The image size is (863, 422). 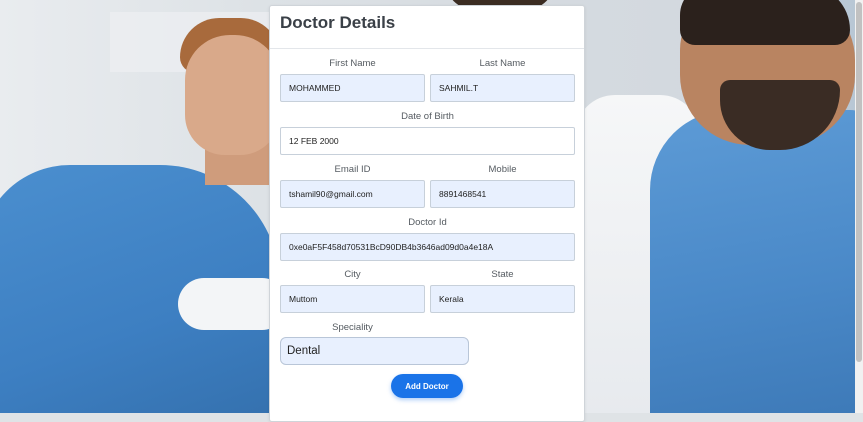 What do you see at coordinates (374, 351) in the screenshot?
I see `speciality-select: Dental` at bounding box center [374, 351].